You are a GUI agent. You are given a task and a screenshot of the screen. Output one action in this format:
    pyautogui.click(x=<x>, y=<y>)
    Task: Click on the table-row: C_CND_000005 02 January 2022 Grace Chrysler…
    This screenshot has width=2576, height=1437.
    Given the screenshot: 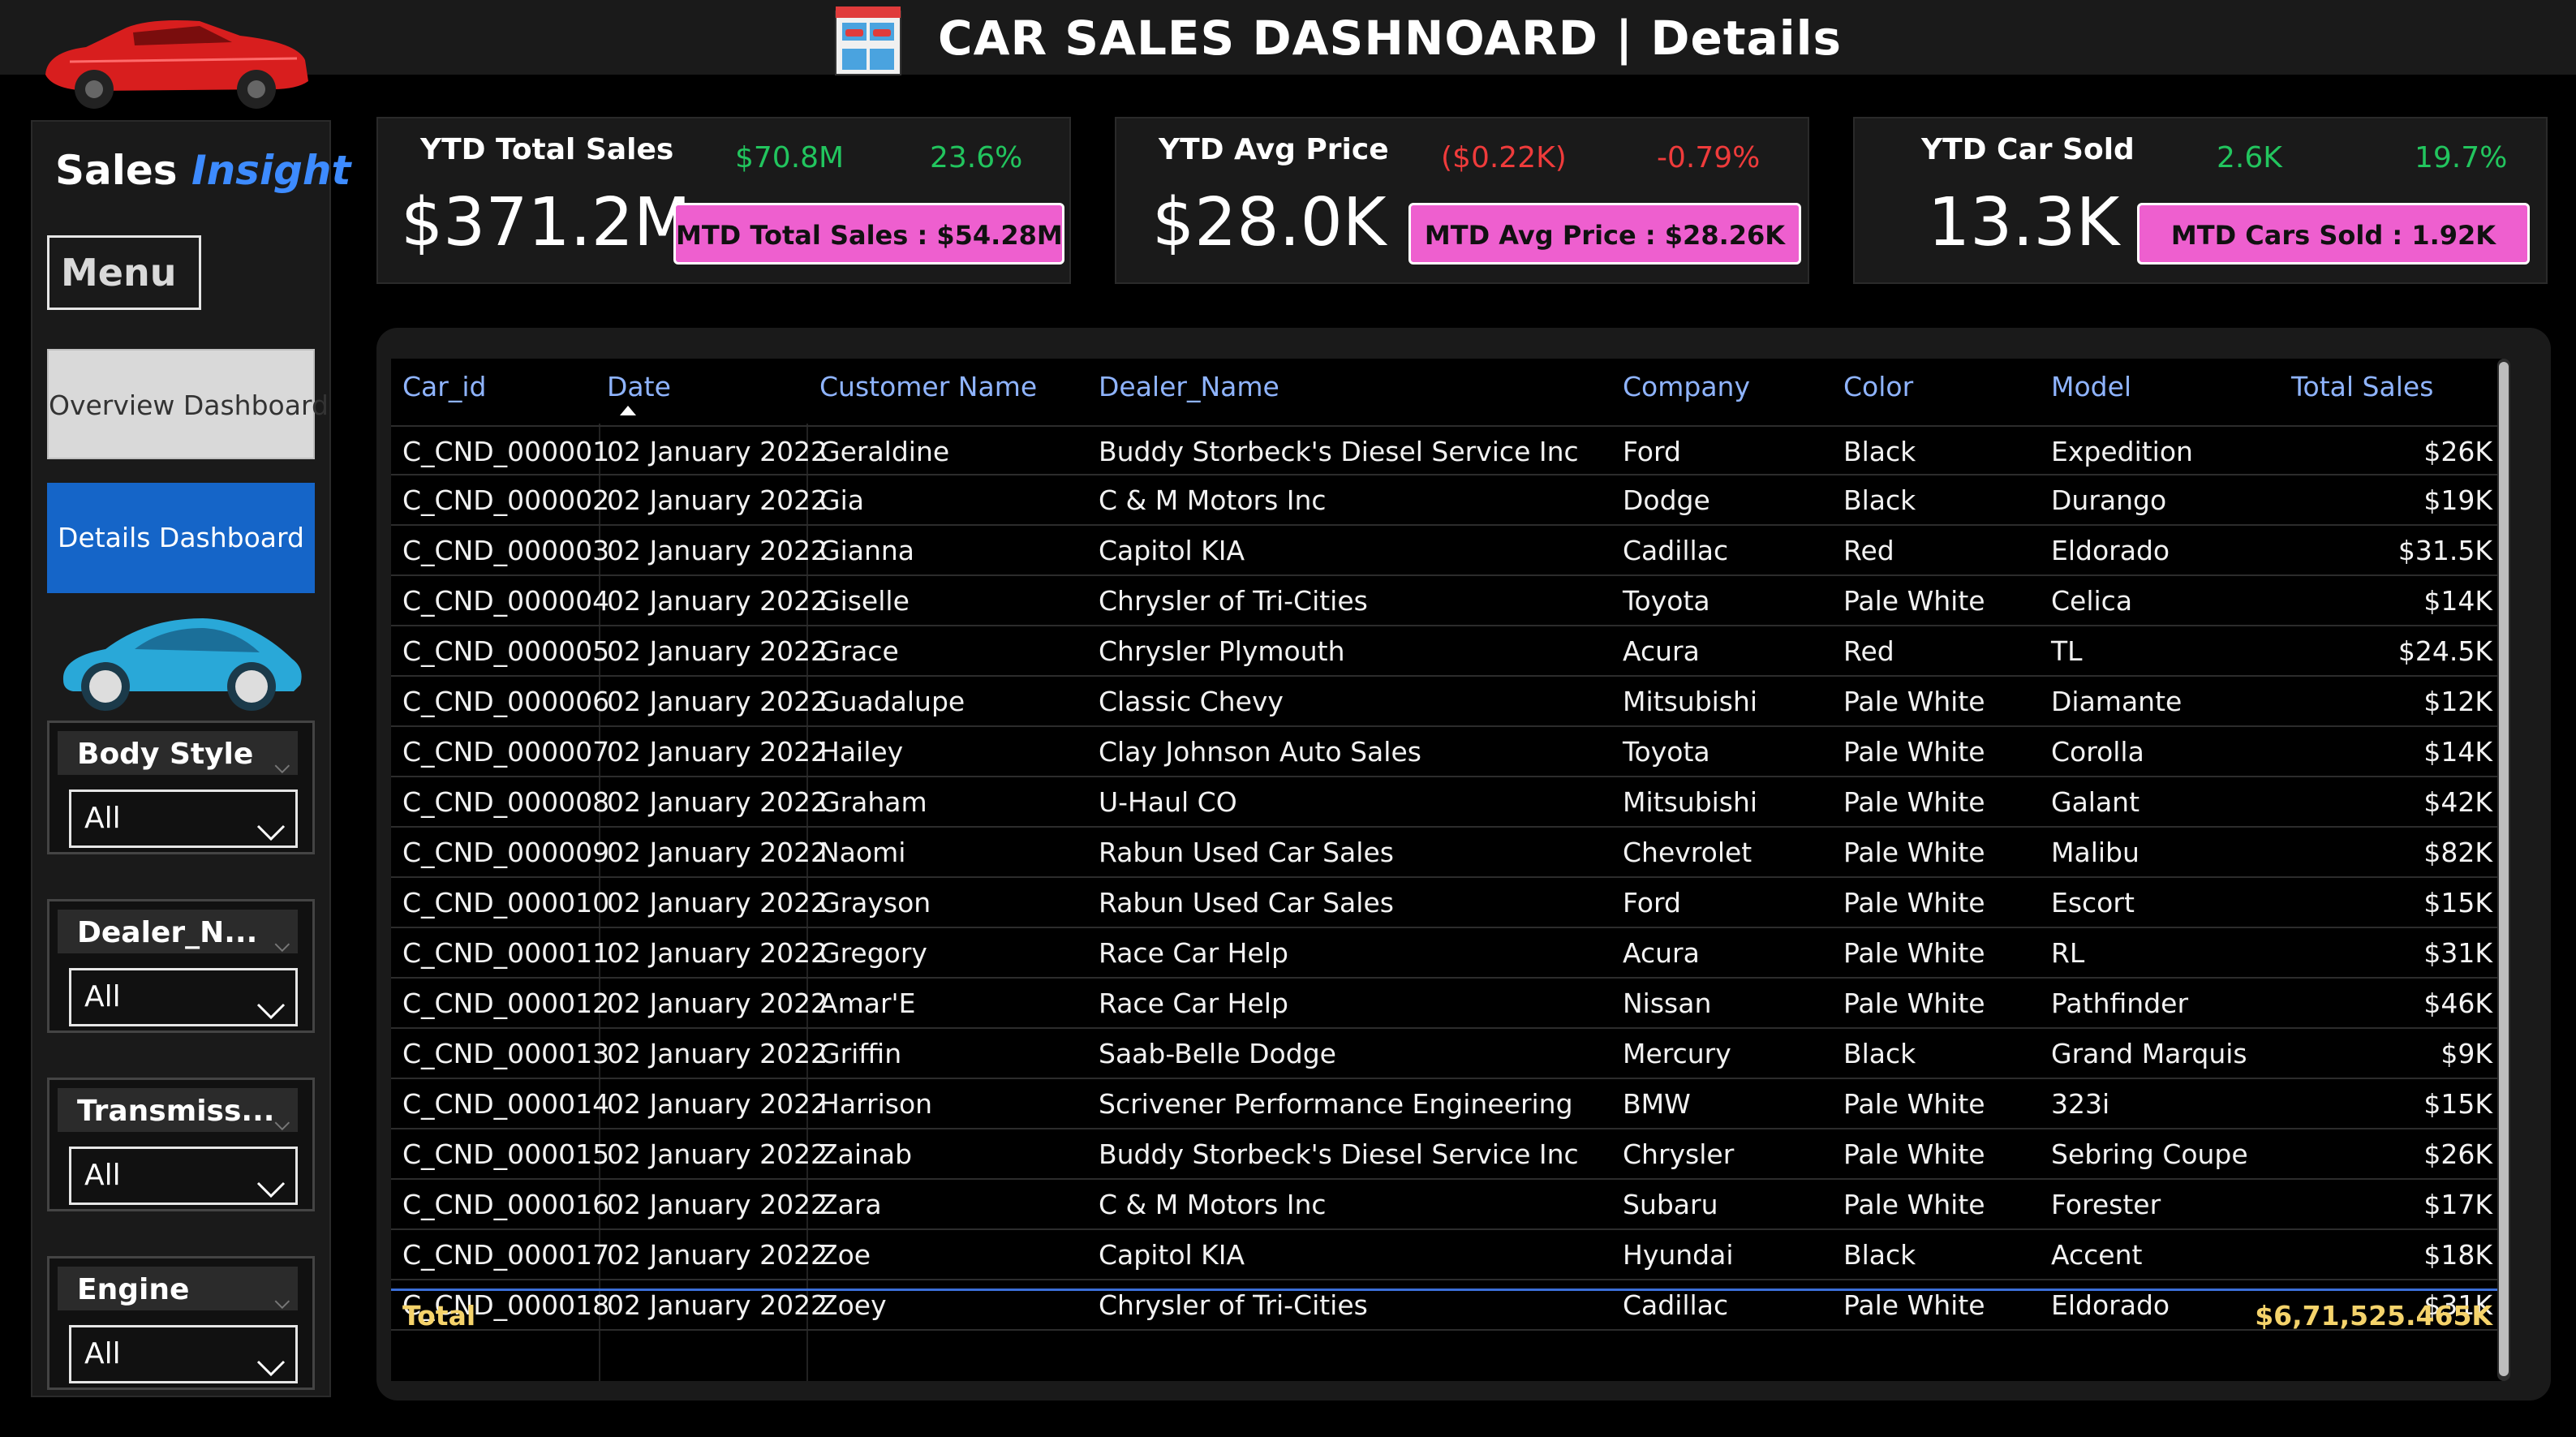 What is the action you would take?
    pyautogui.click(x=1446, y=651)
    